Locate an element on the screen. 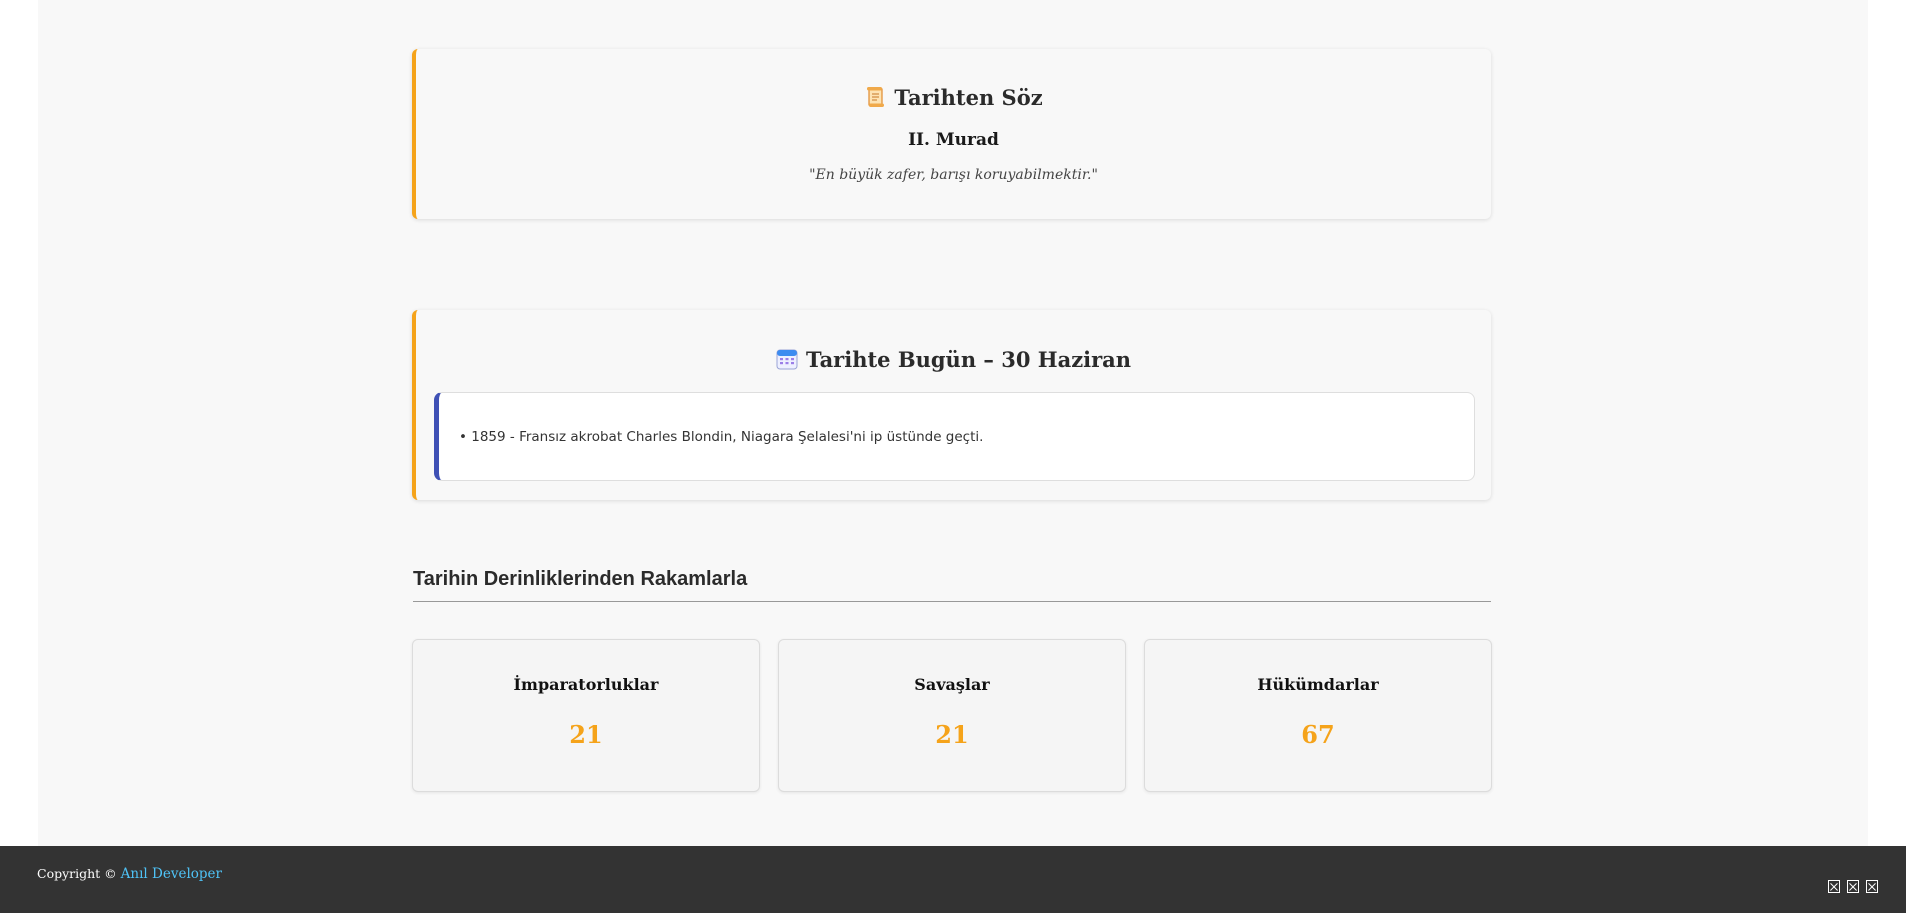  today-card-title: Tarihte Bugün – 30 Haziran is located at coordinates (953, 359).